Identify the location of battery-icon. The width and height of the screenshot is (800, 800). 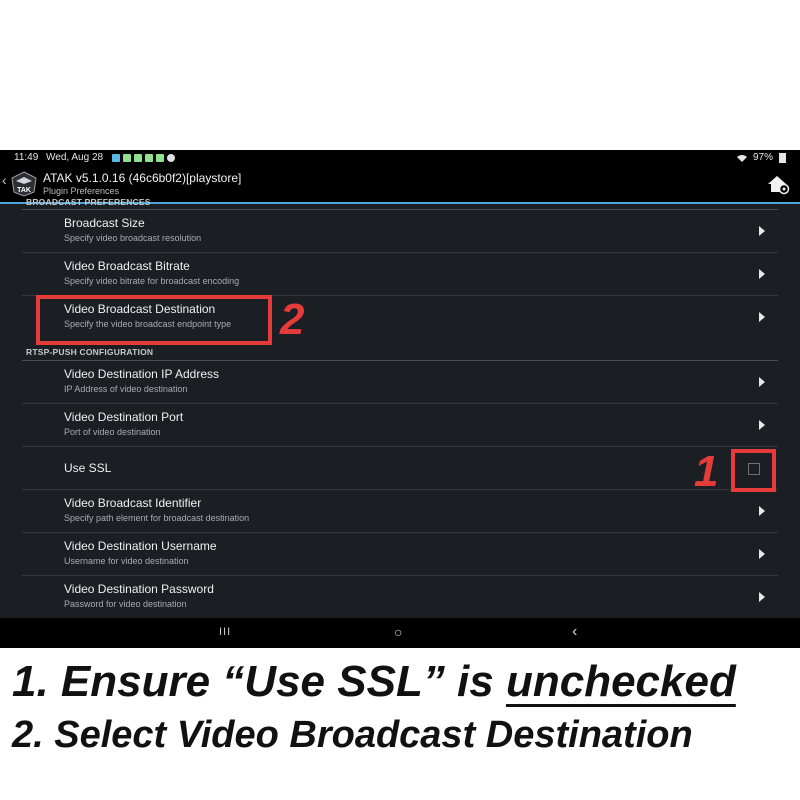
(782, 158).